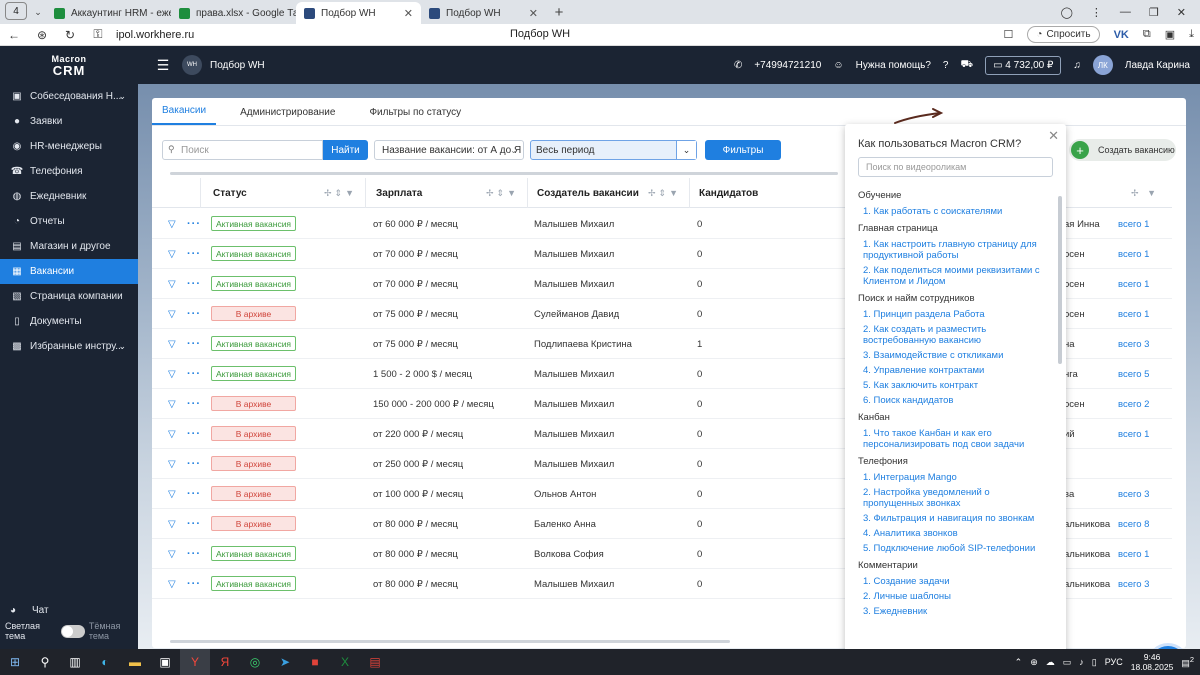  Describe the element at coordinates (1133, 524) in the screenshot. I see `total-link: всего 8` at that location.